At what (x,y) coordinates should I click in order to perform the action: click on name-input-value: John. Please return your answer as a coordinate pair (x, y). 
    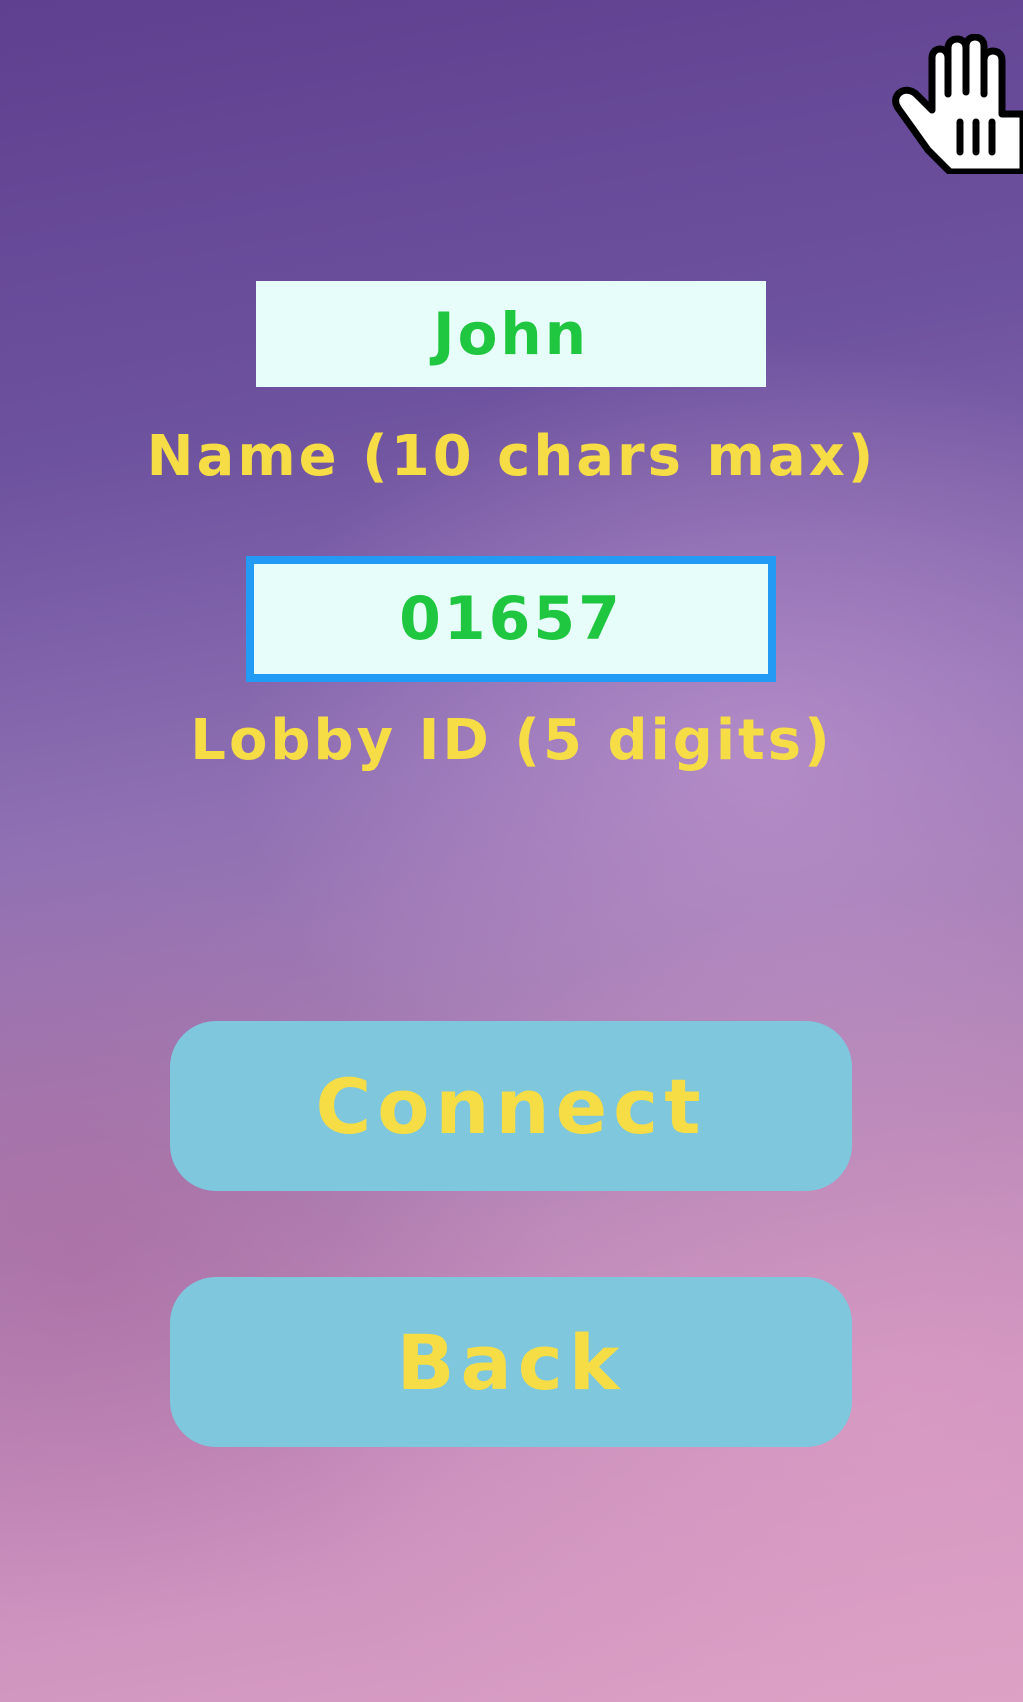
    Looking at the image, I should click on (510, 334).